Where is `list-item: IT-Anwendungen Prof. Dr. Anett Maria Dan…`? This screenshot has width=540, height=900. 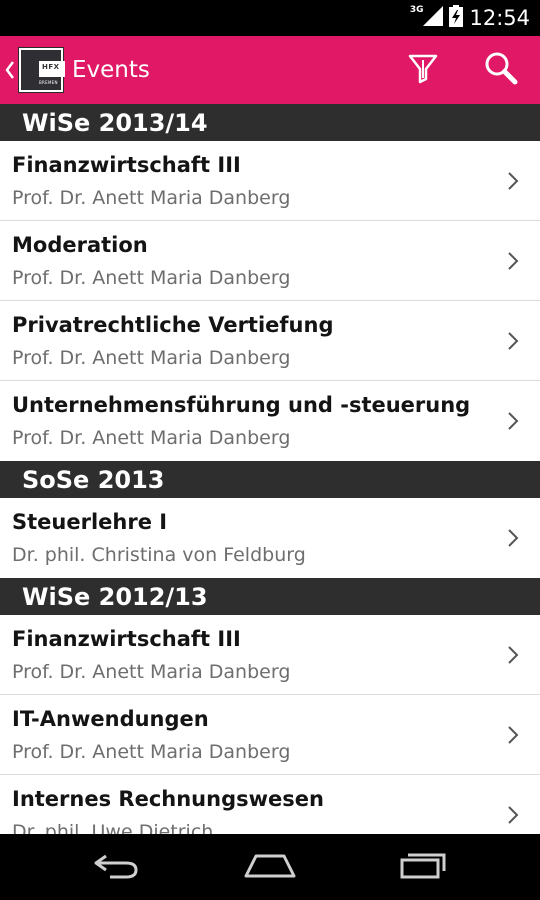 list-item: IT-Anwendungen Prof. Dr. Anett Maria Dan… is located at coordinates (270, 735).